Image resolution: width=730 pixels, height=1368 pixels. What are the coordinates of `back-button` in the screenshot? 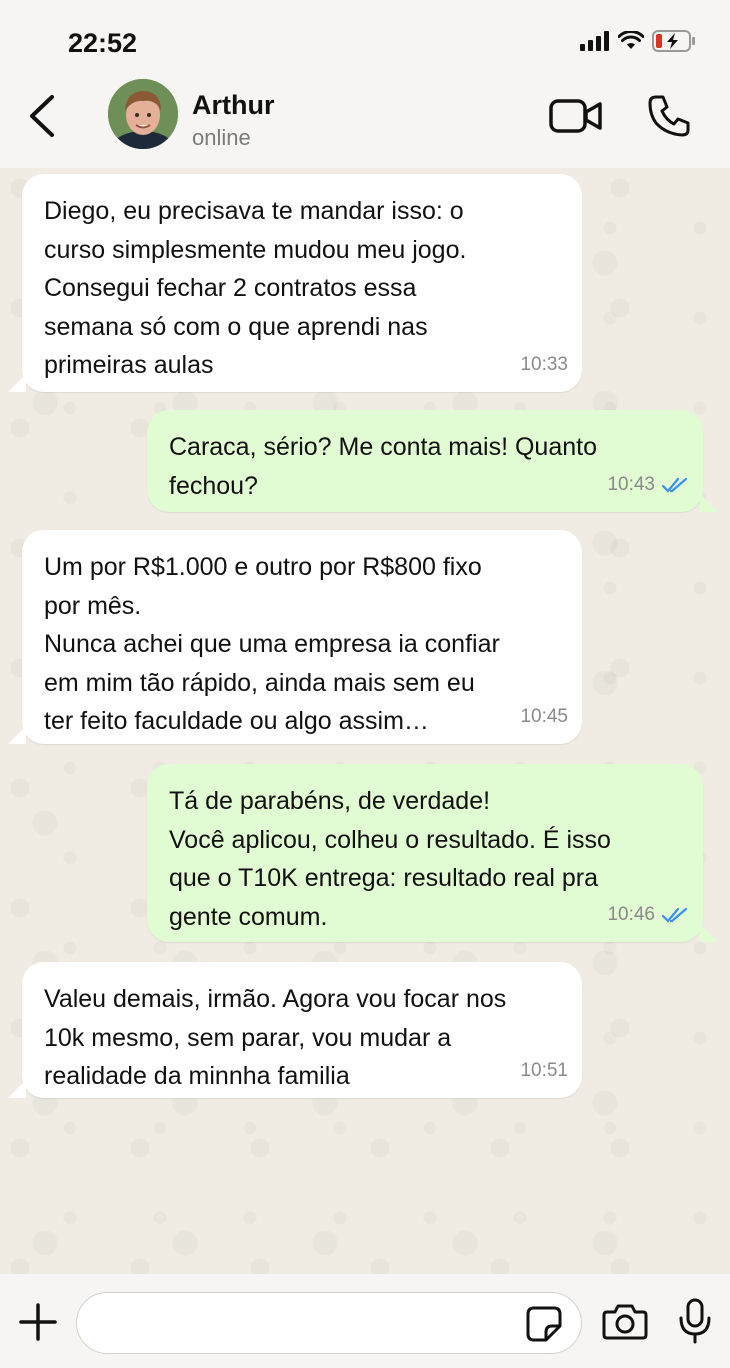 It's located at (44, 116).